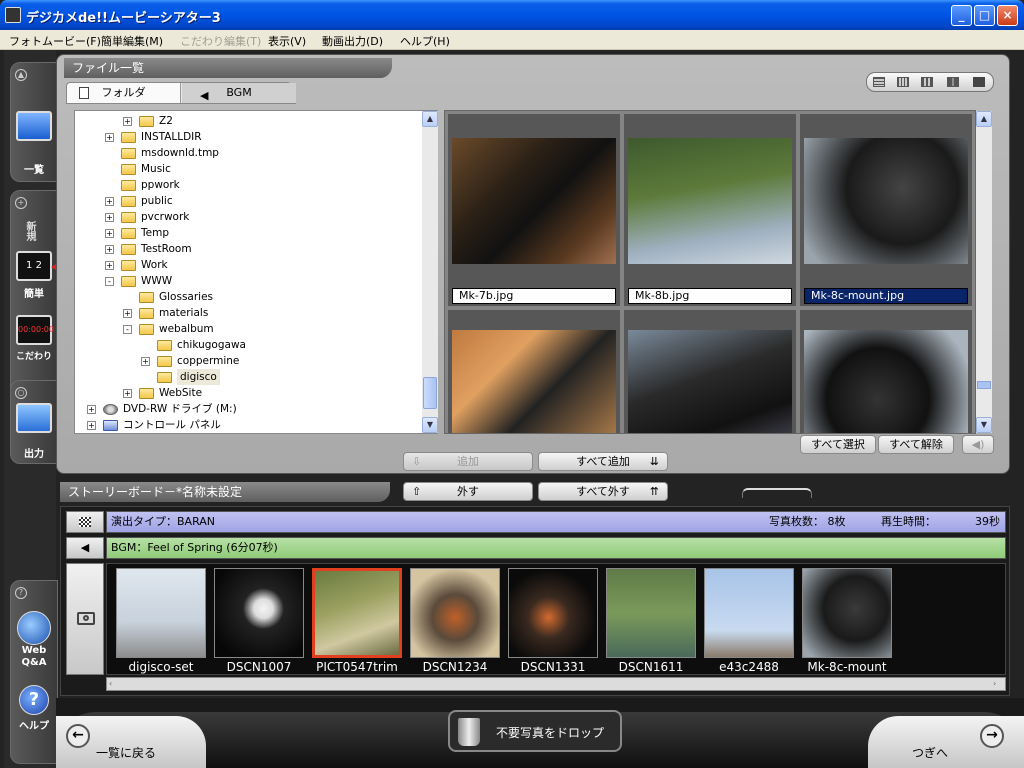  What do you see at coordinates (248, 233) in the screenshot?
I see `tree-node: + Temp` at bounding box center [248, 233].